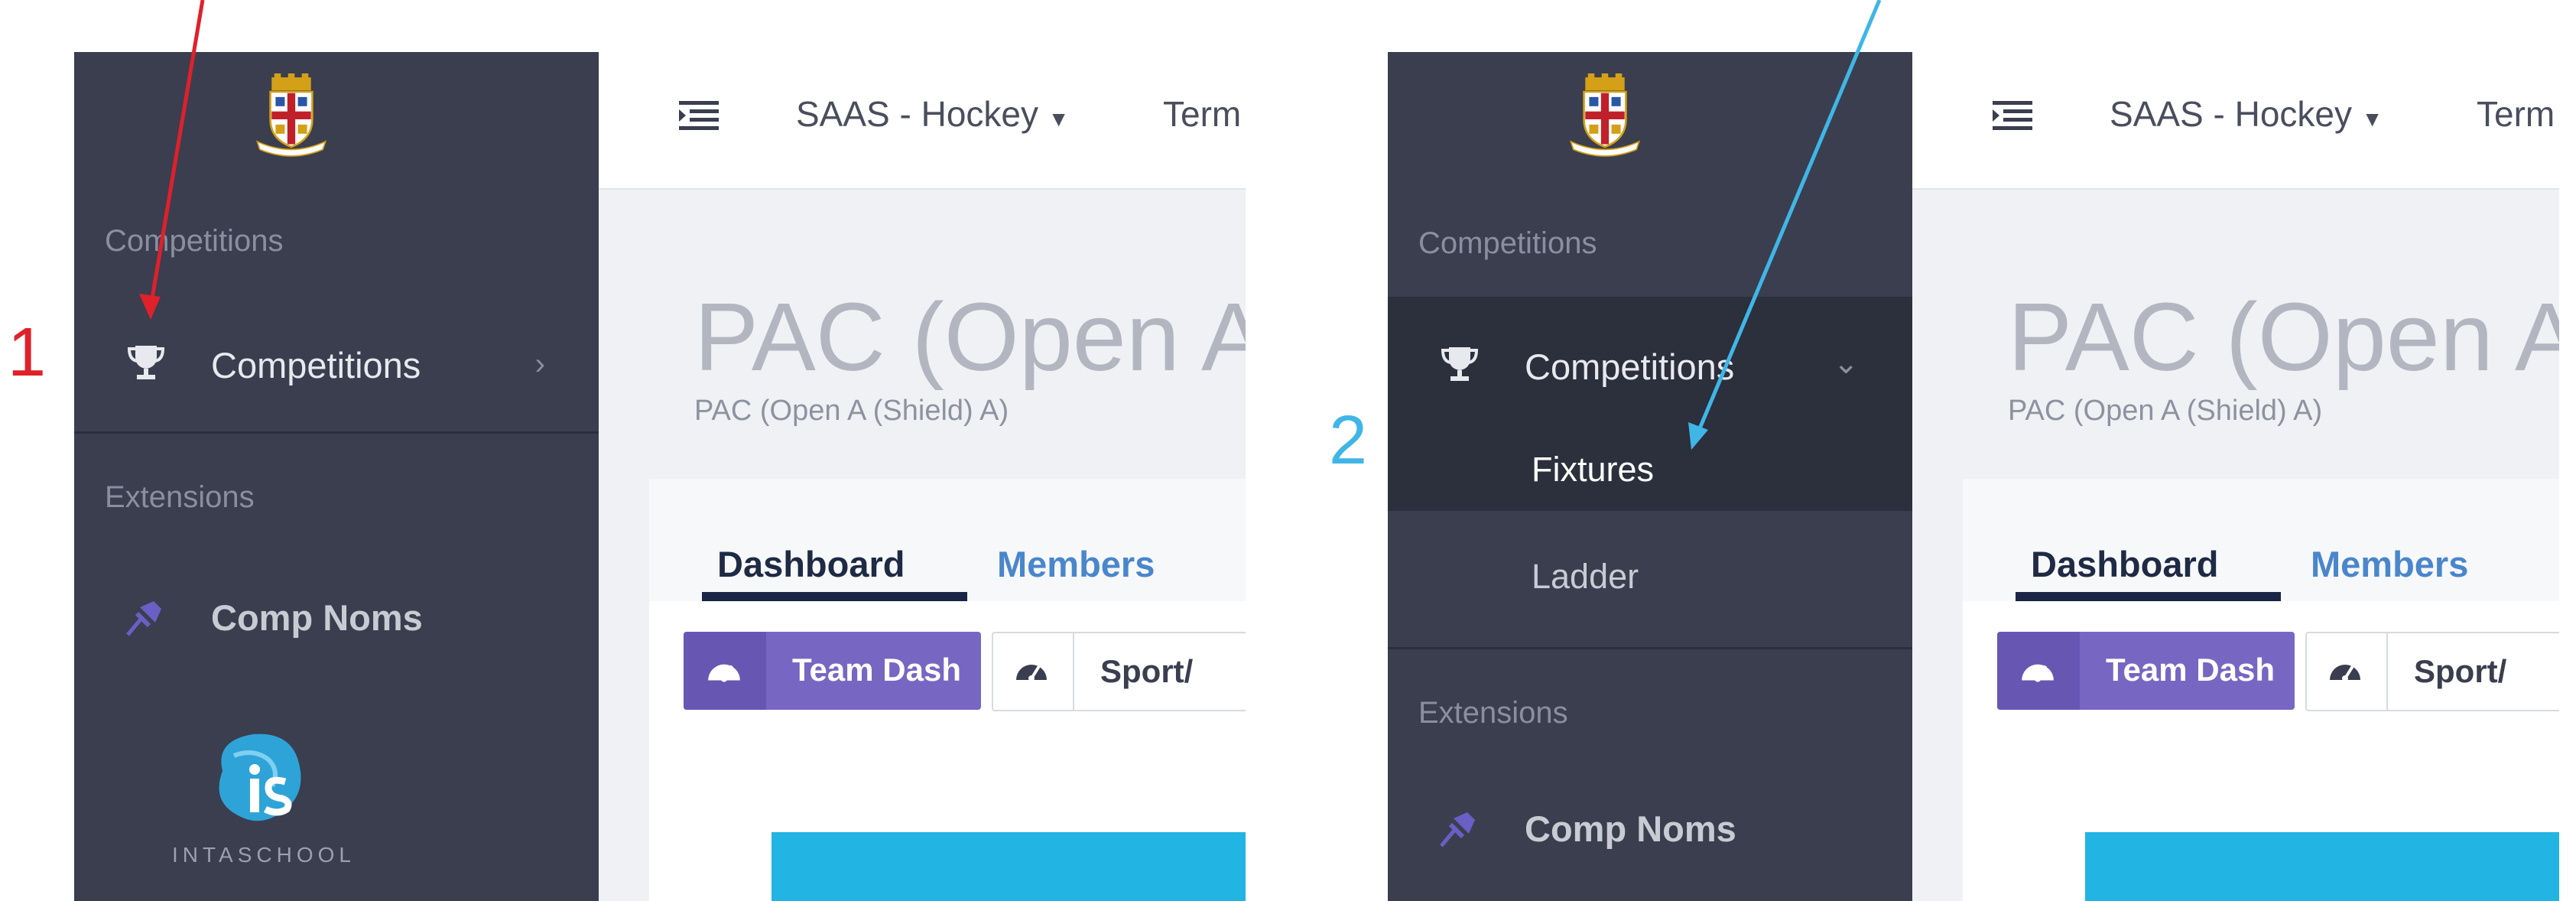  I want to click on chevron-down-icon: ⌄, so click(1846, 363).